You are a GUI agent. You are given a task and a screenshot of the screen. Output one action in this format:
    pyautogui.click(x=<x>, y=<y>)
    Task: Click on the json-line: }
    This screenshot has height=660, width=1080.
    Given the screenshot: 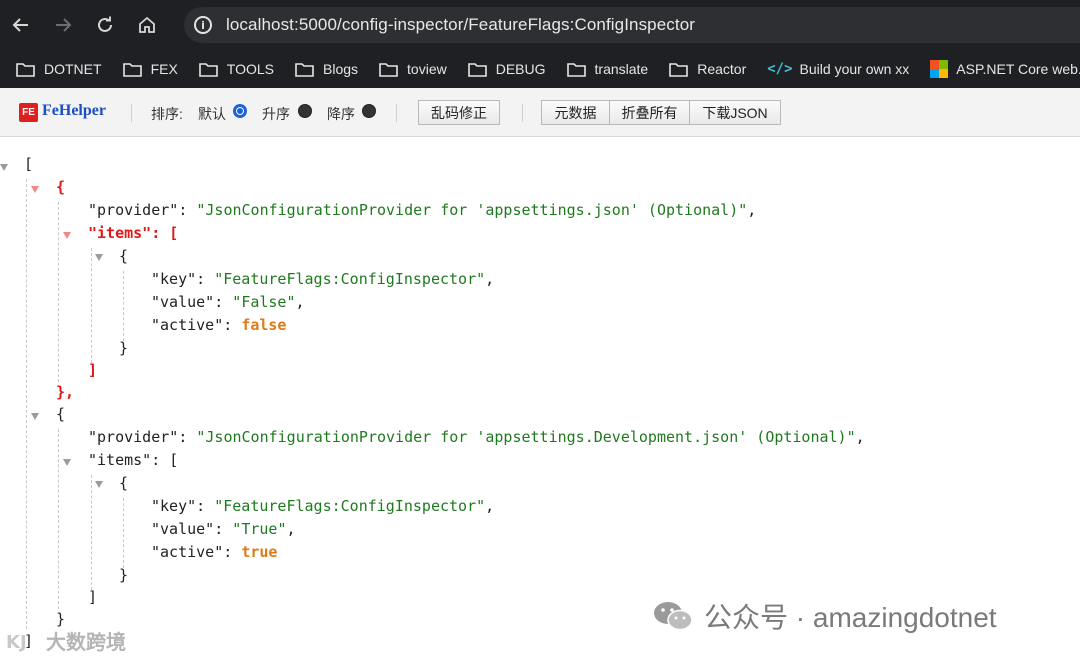 What is the action you would take?
    pyautogui.click(x=124, y=575)
    